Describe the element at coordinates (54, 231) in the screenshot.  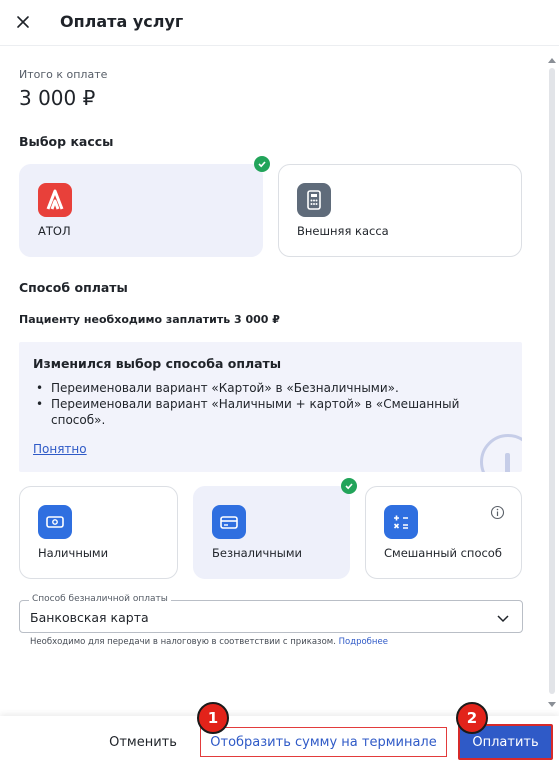
I see `register-option-label: АТОЛ` at that location.